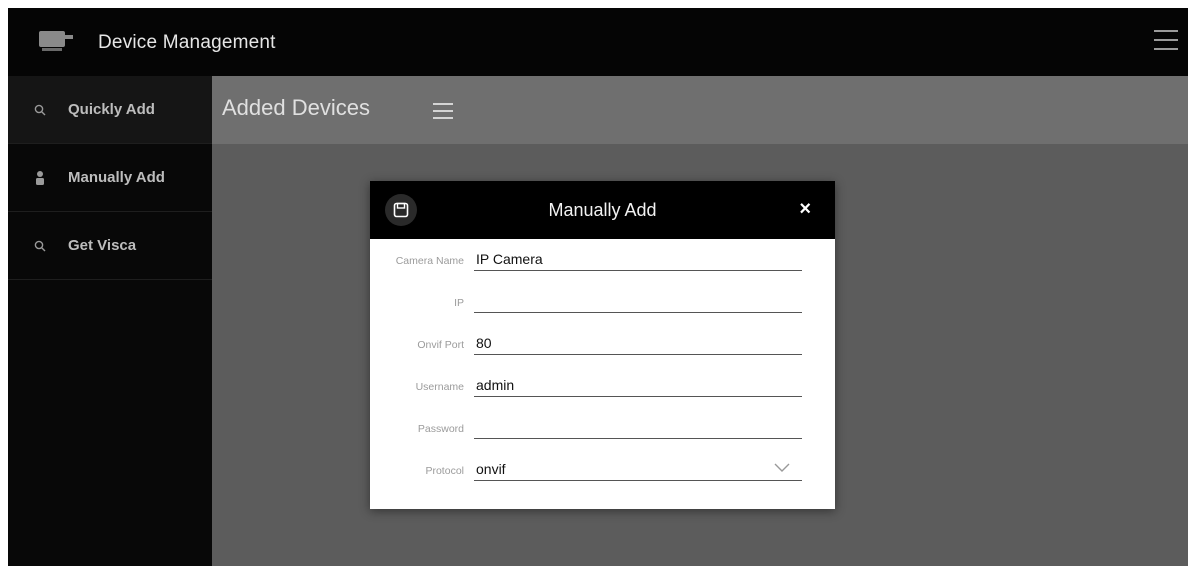 The image size is (1195, 566). I want to click on app-title: Device Management, so click(187, 42).